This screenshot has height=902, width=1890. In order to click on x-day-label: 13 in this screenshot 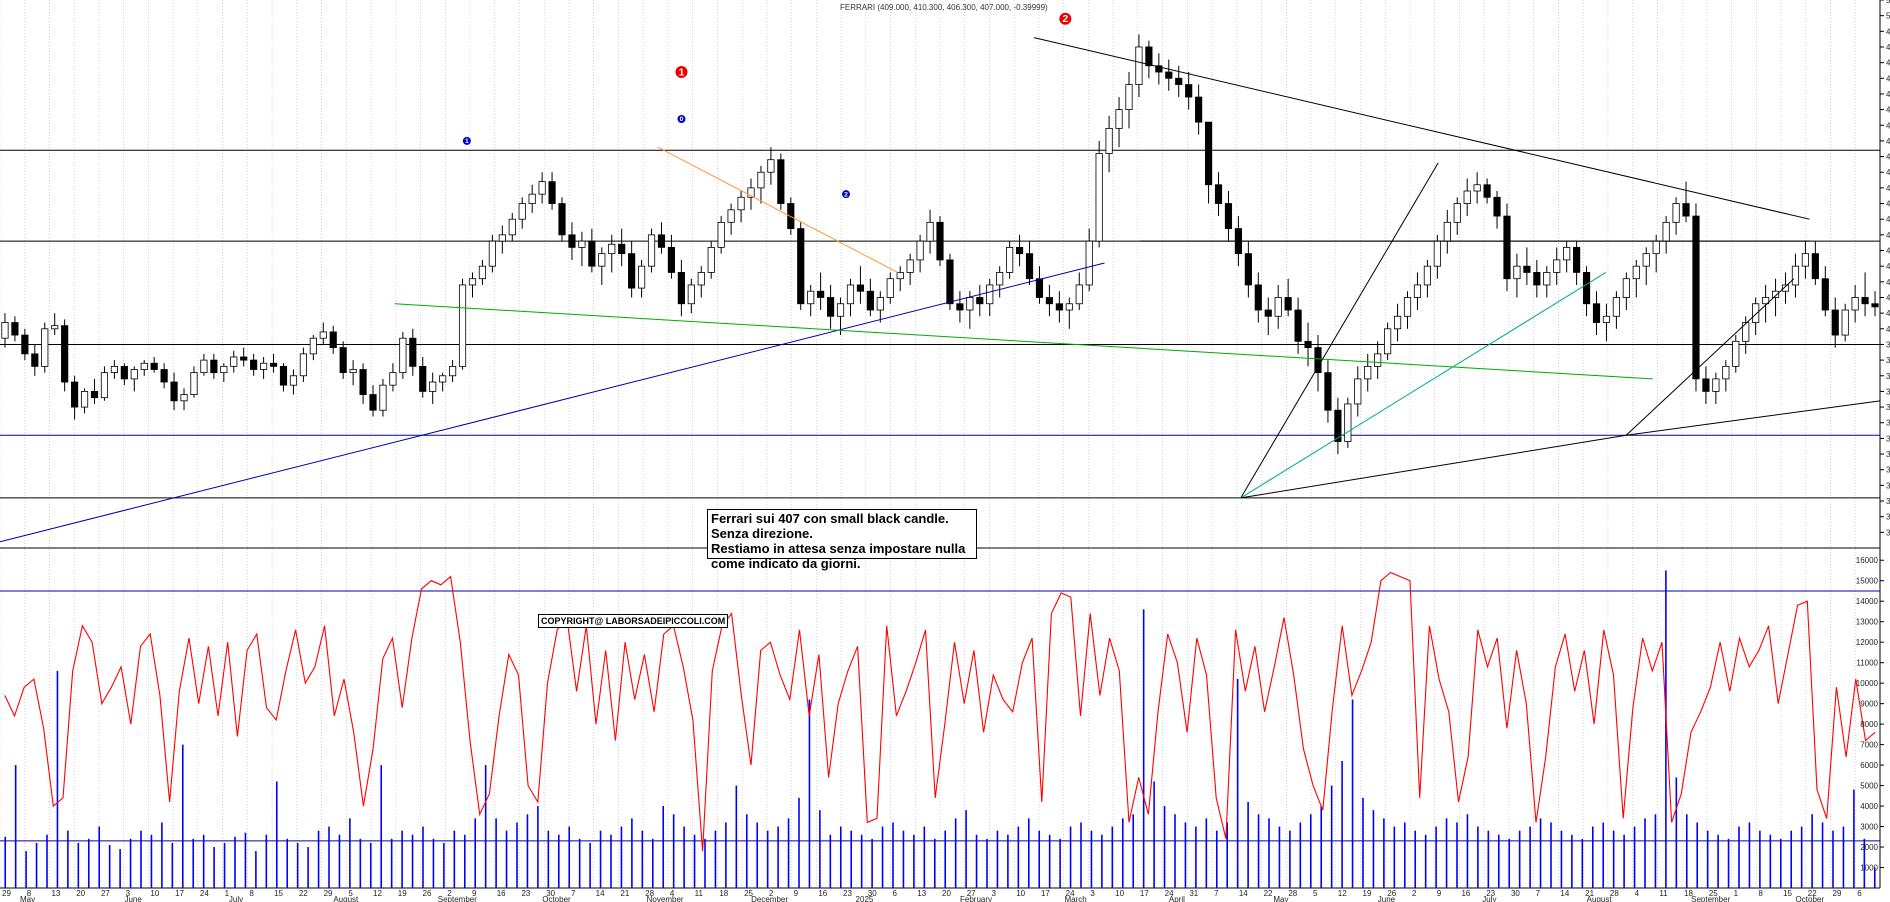, I will do `click(921, 893)`.